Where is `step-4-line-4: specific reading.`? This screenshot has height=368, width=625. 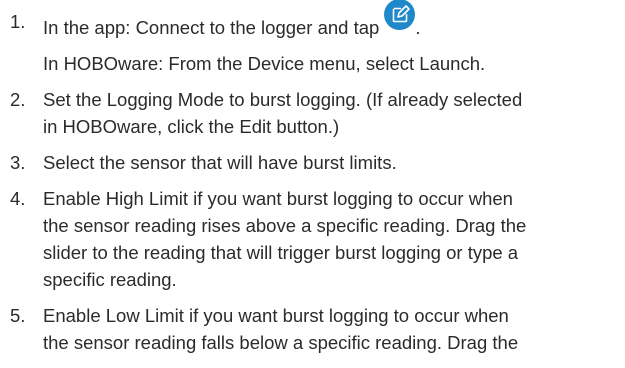 step-4-line-4: specific reading. is located at coordinates (110, 279).